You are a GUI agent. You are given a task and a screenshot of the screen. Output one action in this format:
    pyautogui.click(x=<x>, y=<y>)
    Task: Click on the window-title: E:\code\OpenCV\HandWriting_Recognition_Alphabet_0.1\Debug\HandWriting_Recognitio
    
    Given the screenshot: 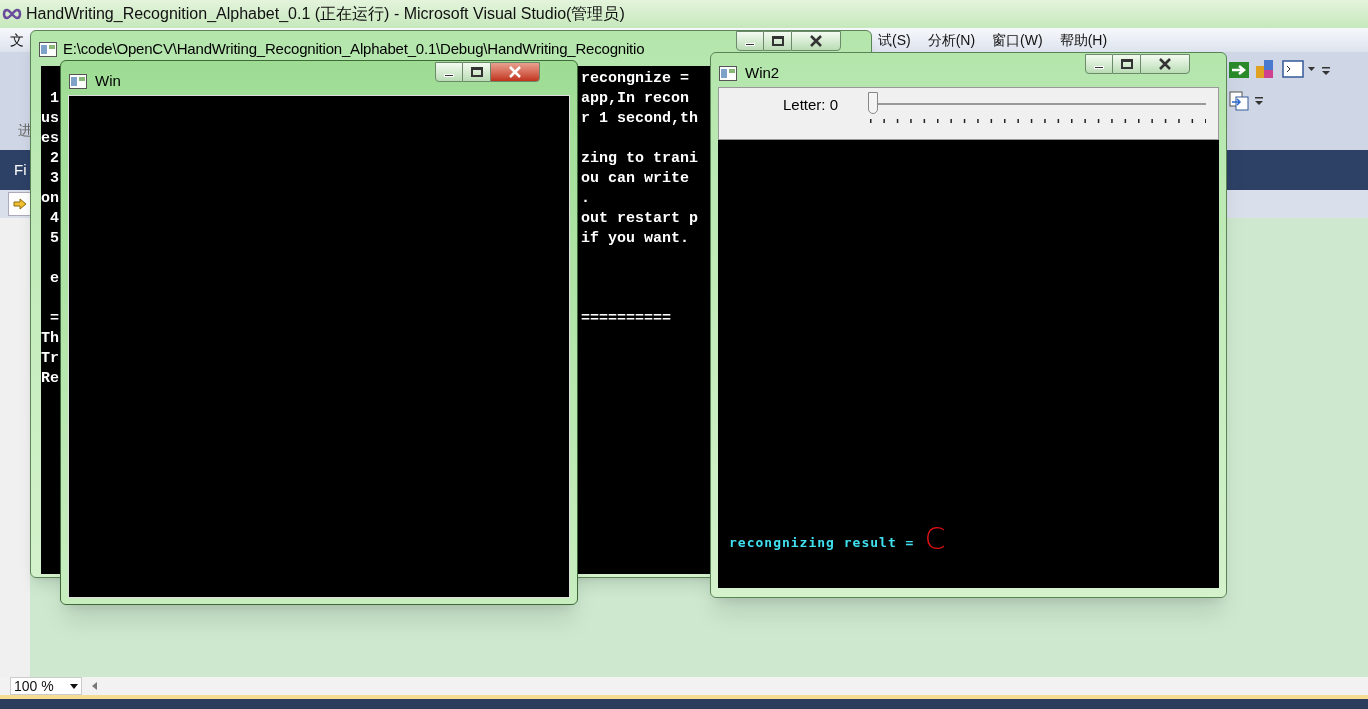 What is the action you would take?
    pyautogui.click(x=354, y=49)
    